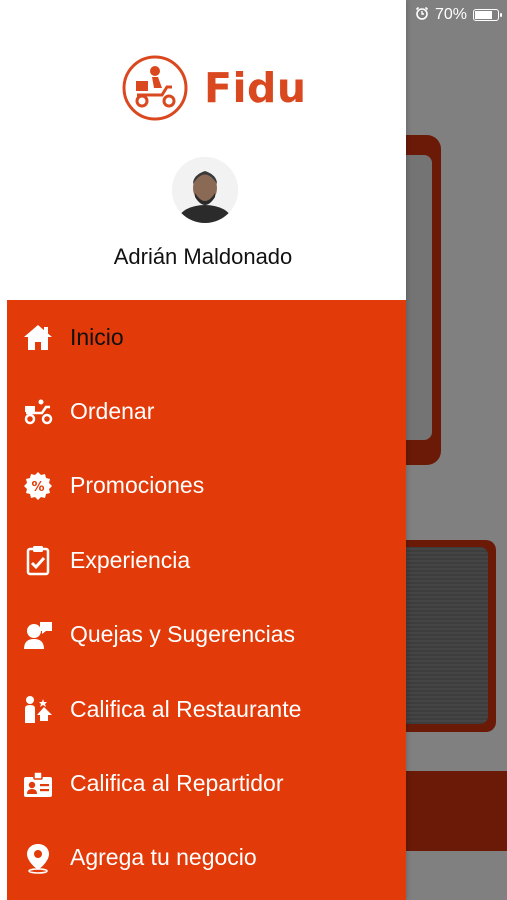  I want to click on user-rating-icon, so click(38, 709).